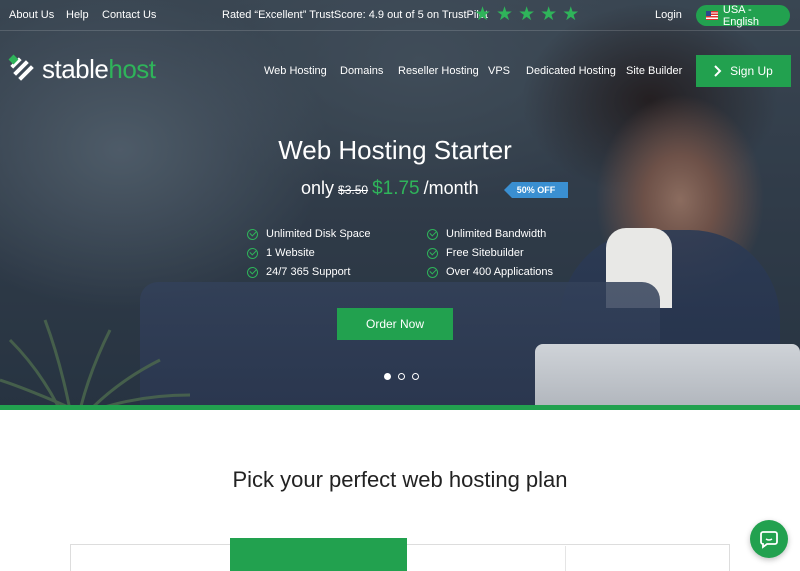 The height and width of the screenshot is (571, 800). Describe the element at coordinates (308, 272) in the screenshot. I see `feature-label: 24/7 365 Support` at that location.